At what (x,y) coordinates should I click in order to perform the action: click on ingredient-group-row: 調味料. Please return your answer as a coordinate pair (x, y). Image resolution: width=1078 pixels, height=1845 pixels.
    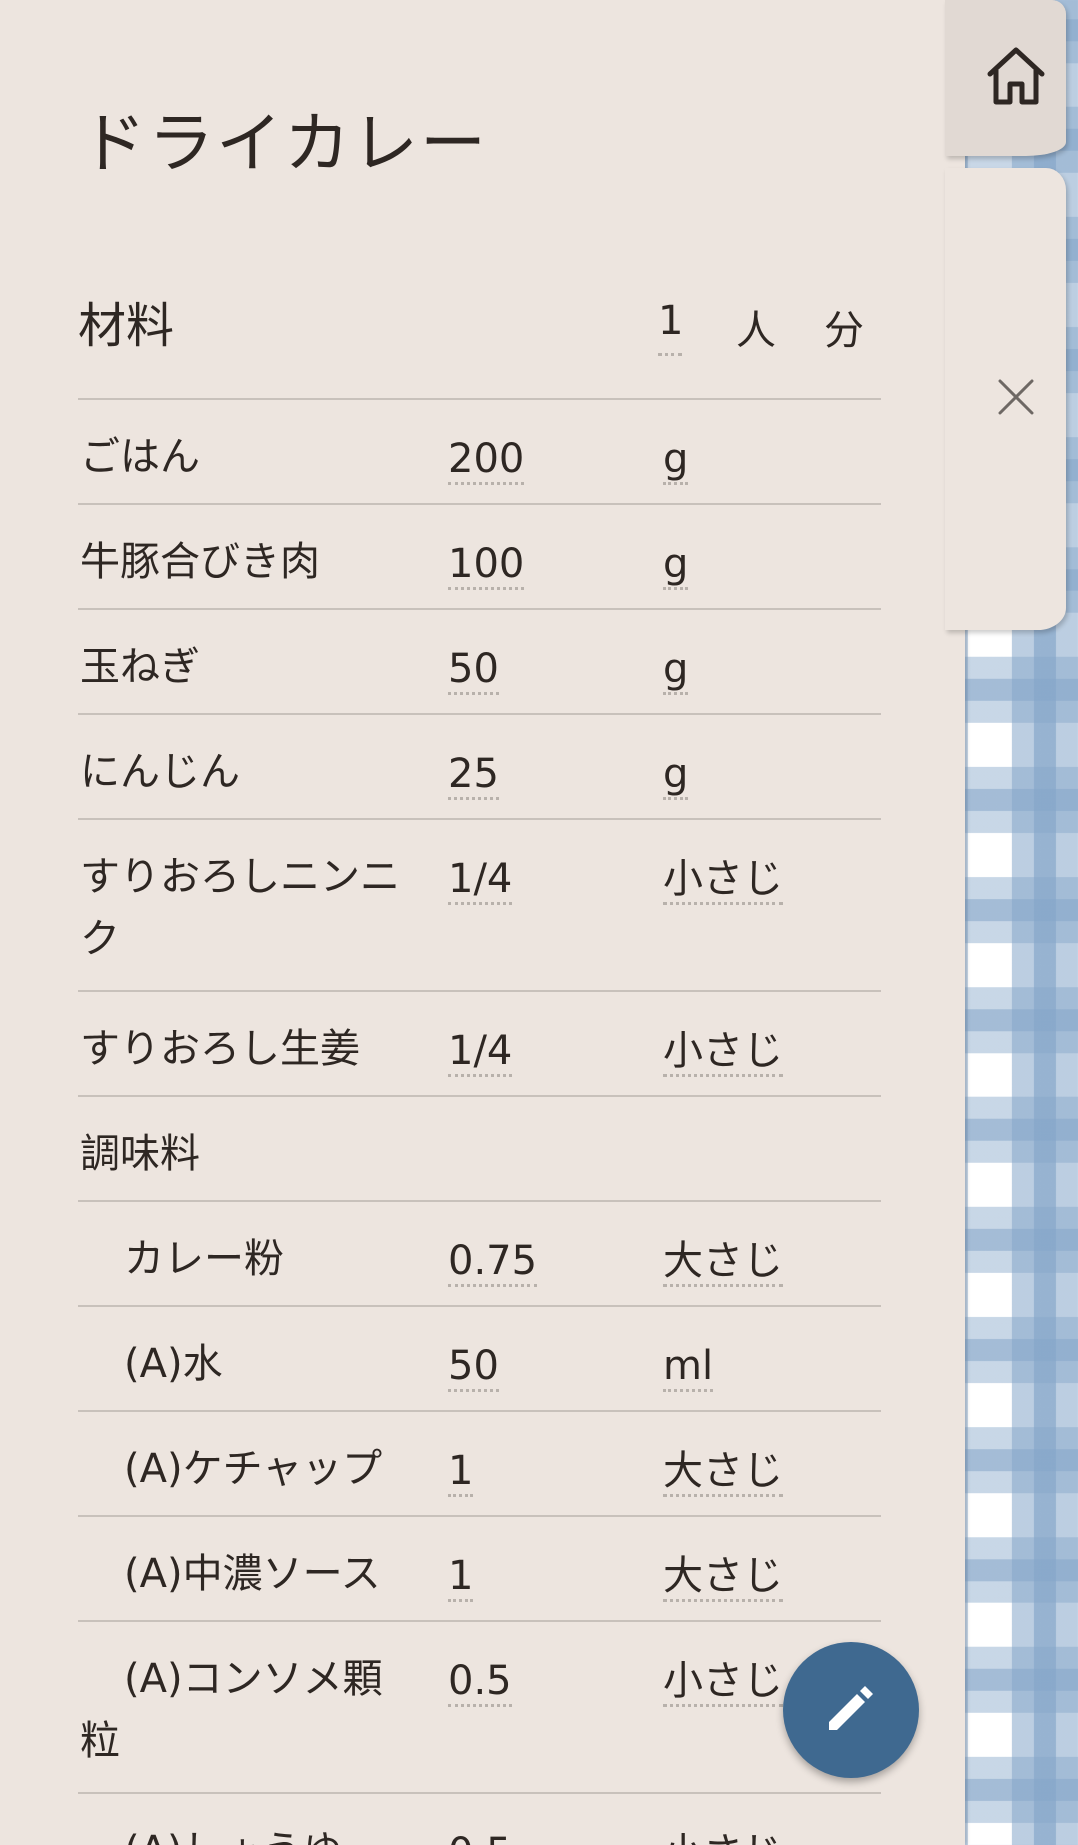
    Looking at the image, I should click on (479, 1147).